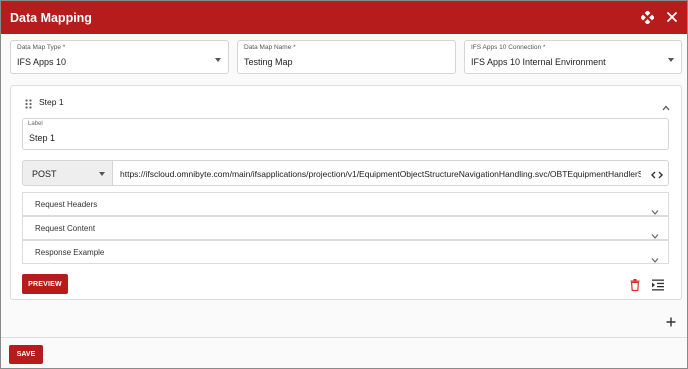 Image resolution: width=688 pixels, height=369 pixels. Describe the element at coordinates (70, 252) in the screenshot. I see `section-label: Response Example` at that location.